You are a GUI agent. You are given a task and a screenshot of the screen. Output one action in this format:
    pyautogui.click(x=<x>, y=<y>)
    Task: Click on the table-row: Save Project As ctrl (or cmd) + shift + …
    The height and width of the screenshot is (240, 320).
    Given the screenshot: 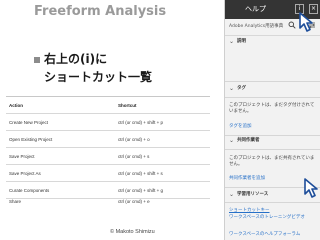 What is the action you would take?
    pyautogui.click(x=108, y=173)
    